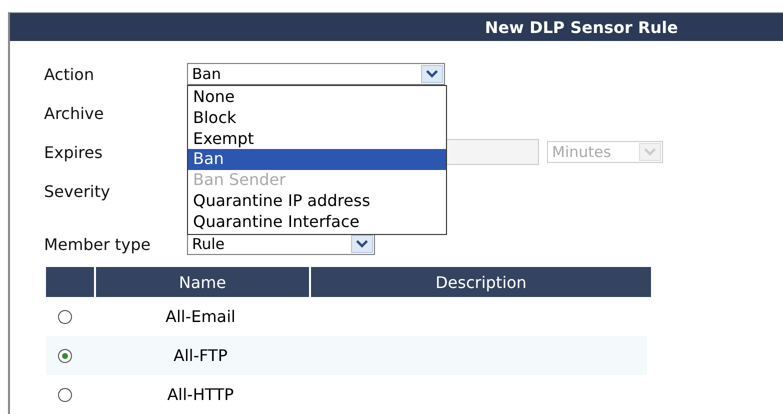 The height and width of the screenshot is (414, 783). Describe the element at coordinates (202, 282) in the screenshot. I see `column-header: Name` at that location.